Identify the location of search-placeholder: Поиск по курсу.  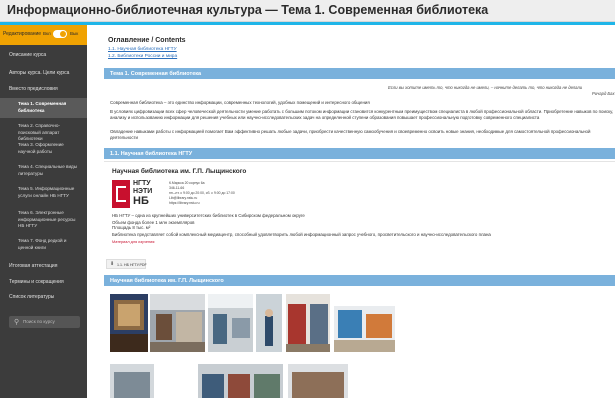
(39, 321).